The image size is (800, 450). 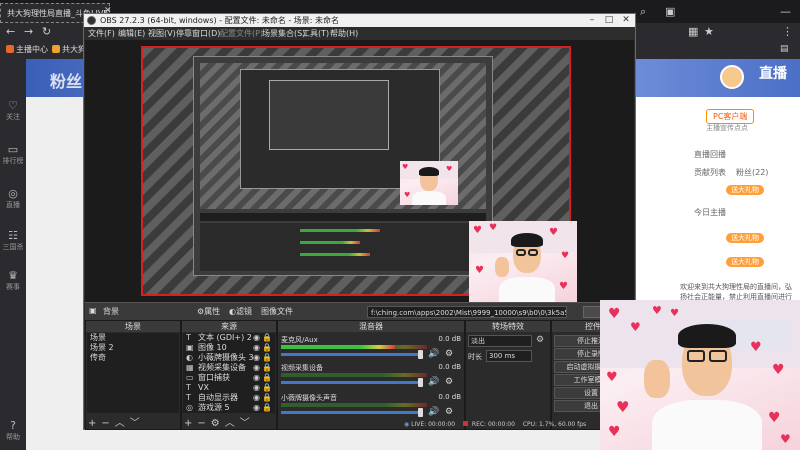 I want to click on hand, so click(x=657, y=379).